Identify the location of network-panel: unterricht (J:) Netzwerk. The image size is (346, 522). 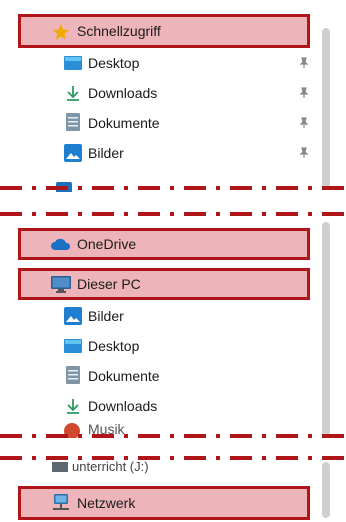
(173, 489).